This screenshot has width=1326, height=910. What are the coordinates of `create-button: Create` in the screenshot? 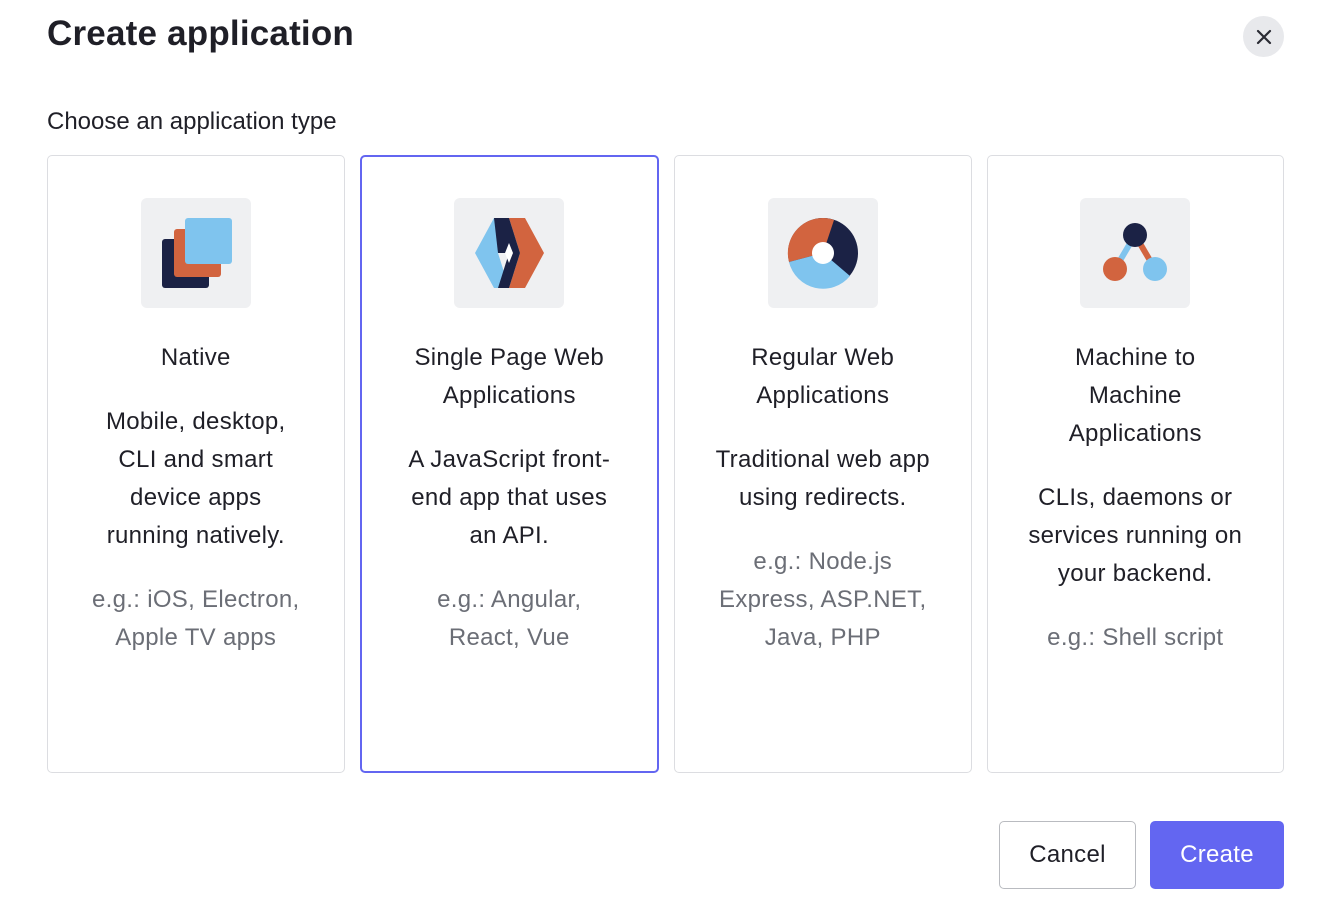 It's located at (1217, 855).